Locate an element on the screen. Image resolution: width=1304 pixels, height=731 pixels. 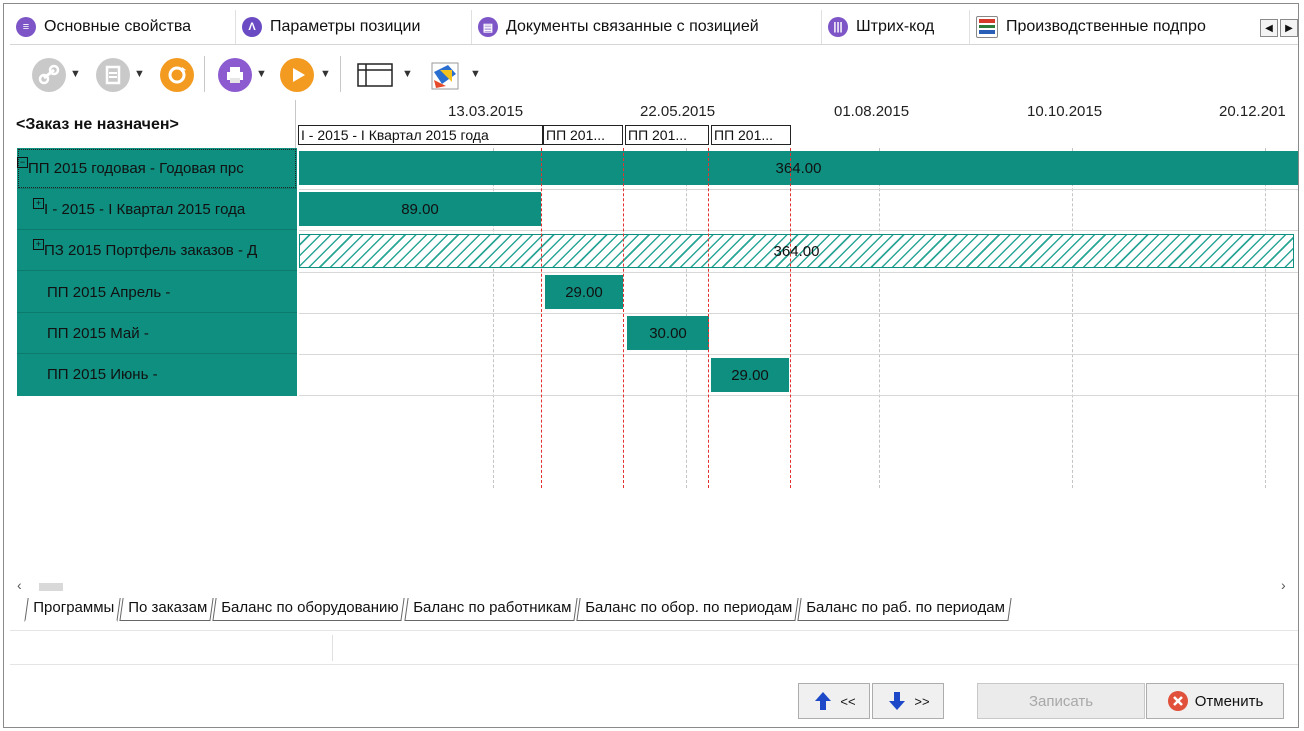
status-bar is located at coordinates (654, 647).